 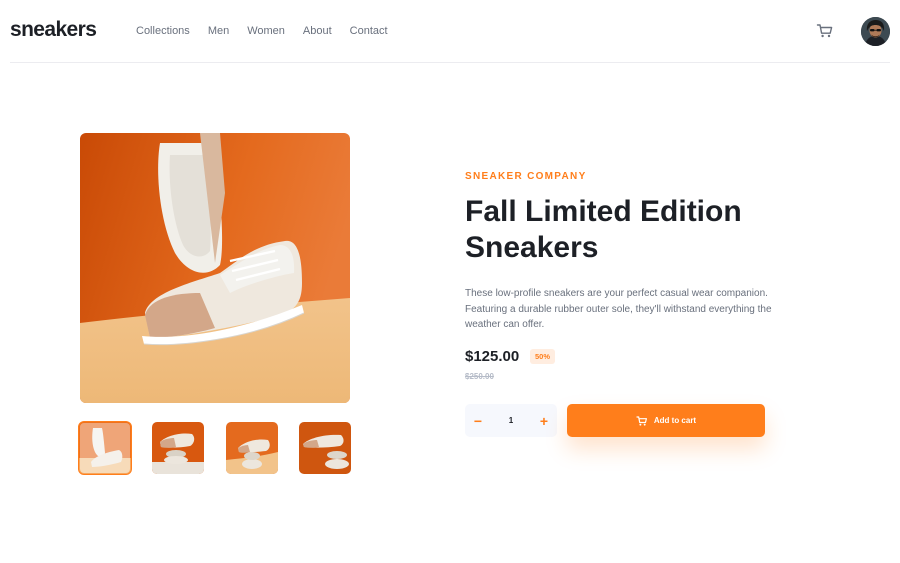 I want to click on sneaker-image, so click(x=215, y=268).